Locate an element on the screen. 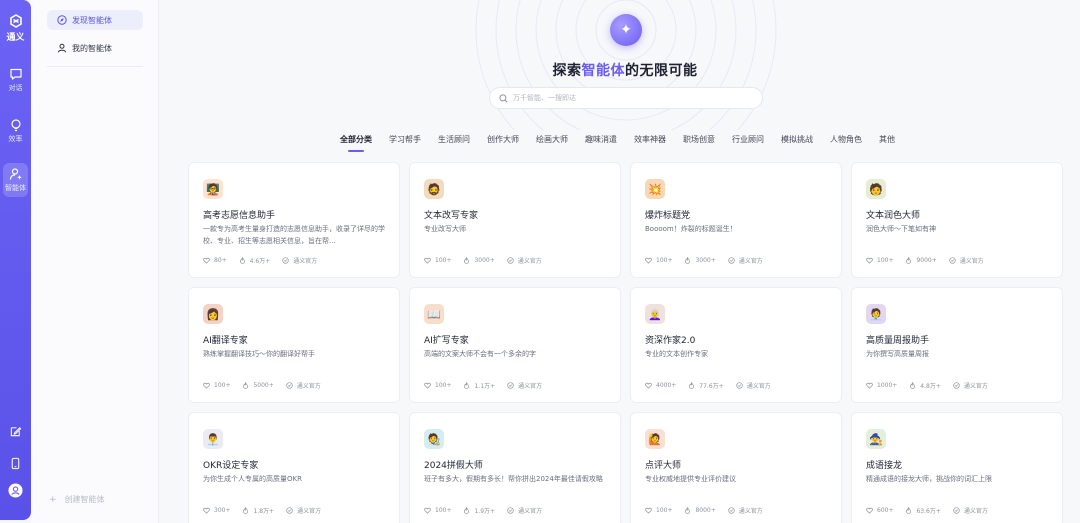 The width and height of the screenshot is (1080, 523). user-icon is located at coordinates (62, 48).